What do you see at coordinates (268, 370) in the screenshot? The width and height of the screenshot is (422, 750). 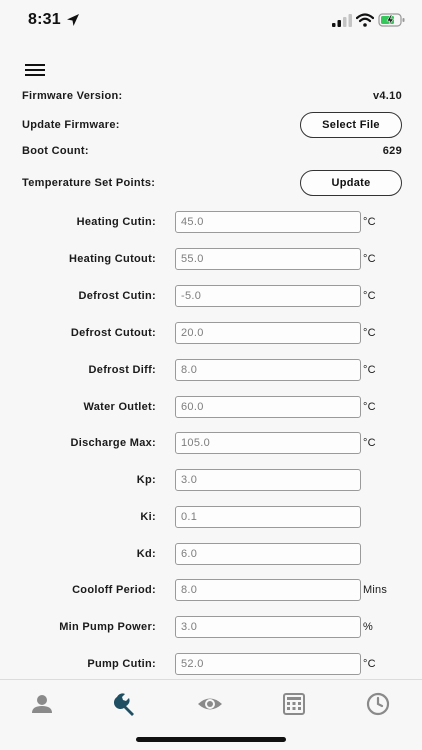 I see `defrost-diff-input` at bounding box center [268, 370].